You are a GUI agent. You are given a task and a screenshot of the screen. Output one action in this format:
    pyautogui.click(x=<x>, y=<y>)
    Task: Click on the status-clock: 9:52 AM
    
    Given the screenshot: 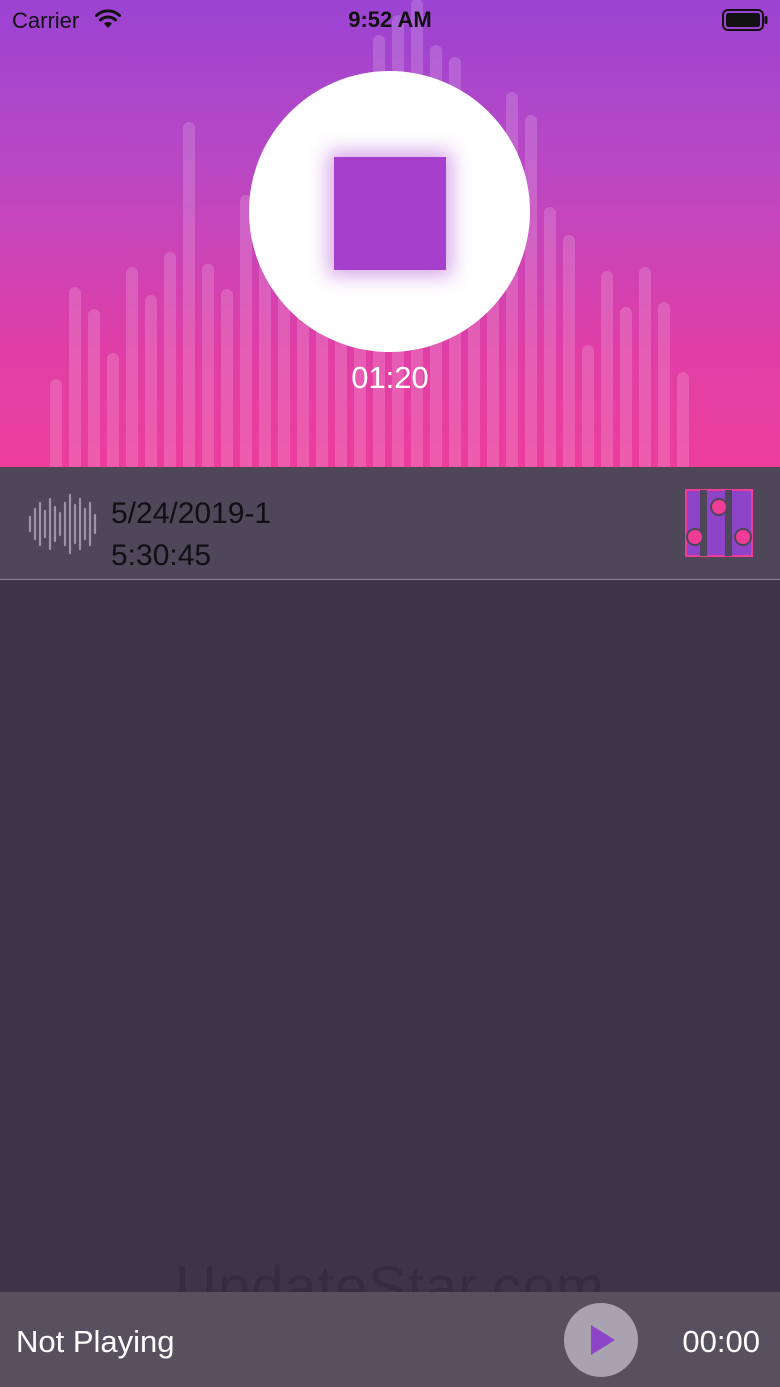 What is the action you would take?
    pyautogui.click(x=390, y=19)
    